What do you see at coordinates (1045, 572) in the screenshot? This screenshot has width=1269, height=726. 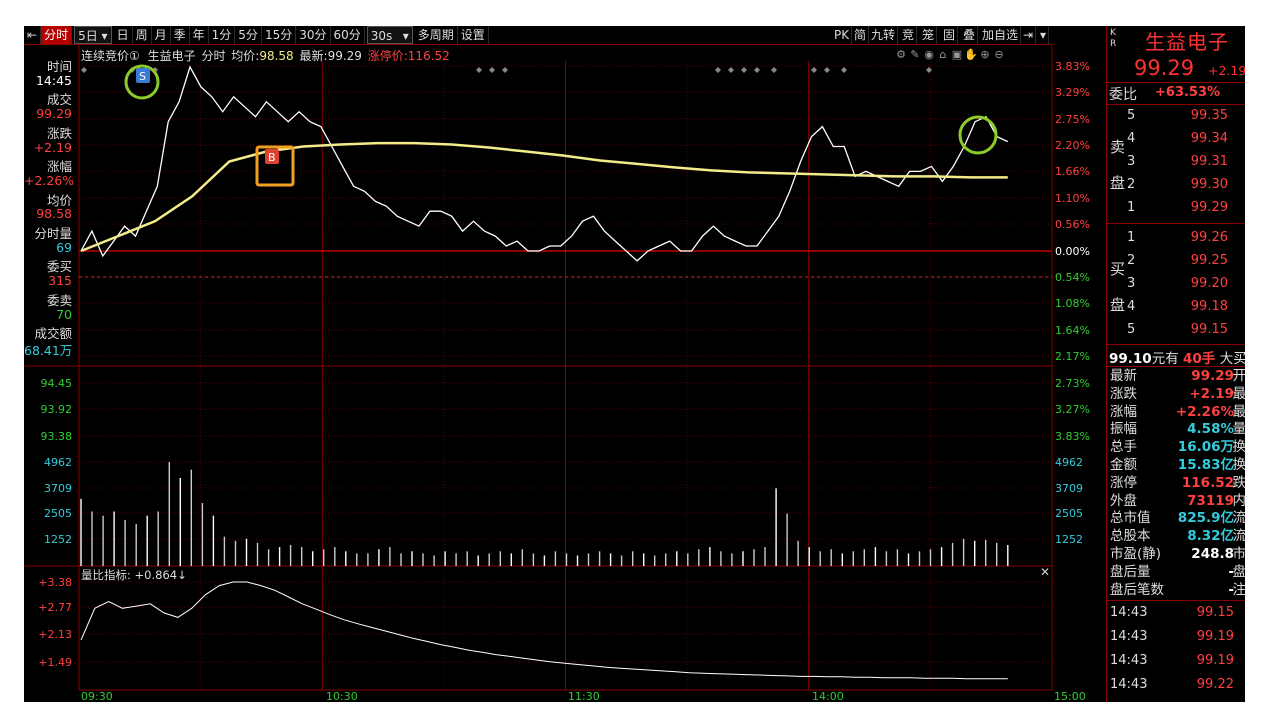 I see `close-indicator-icon: ✕` at bounding box center [1045, 572].